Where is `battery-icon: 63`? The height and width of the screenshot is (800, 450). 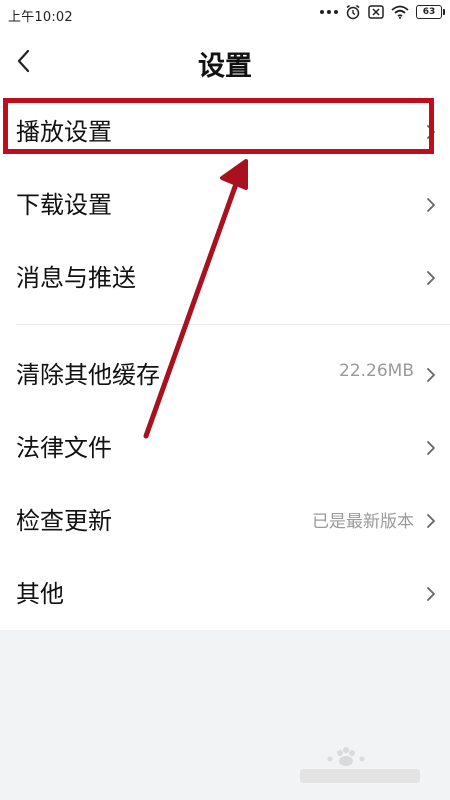
battery-icon: 63 is located at coordinates (430, 12).